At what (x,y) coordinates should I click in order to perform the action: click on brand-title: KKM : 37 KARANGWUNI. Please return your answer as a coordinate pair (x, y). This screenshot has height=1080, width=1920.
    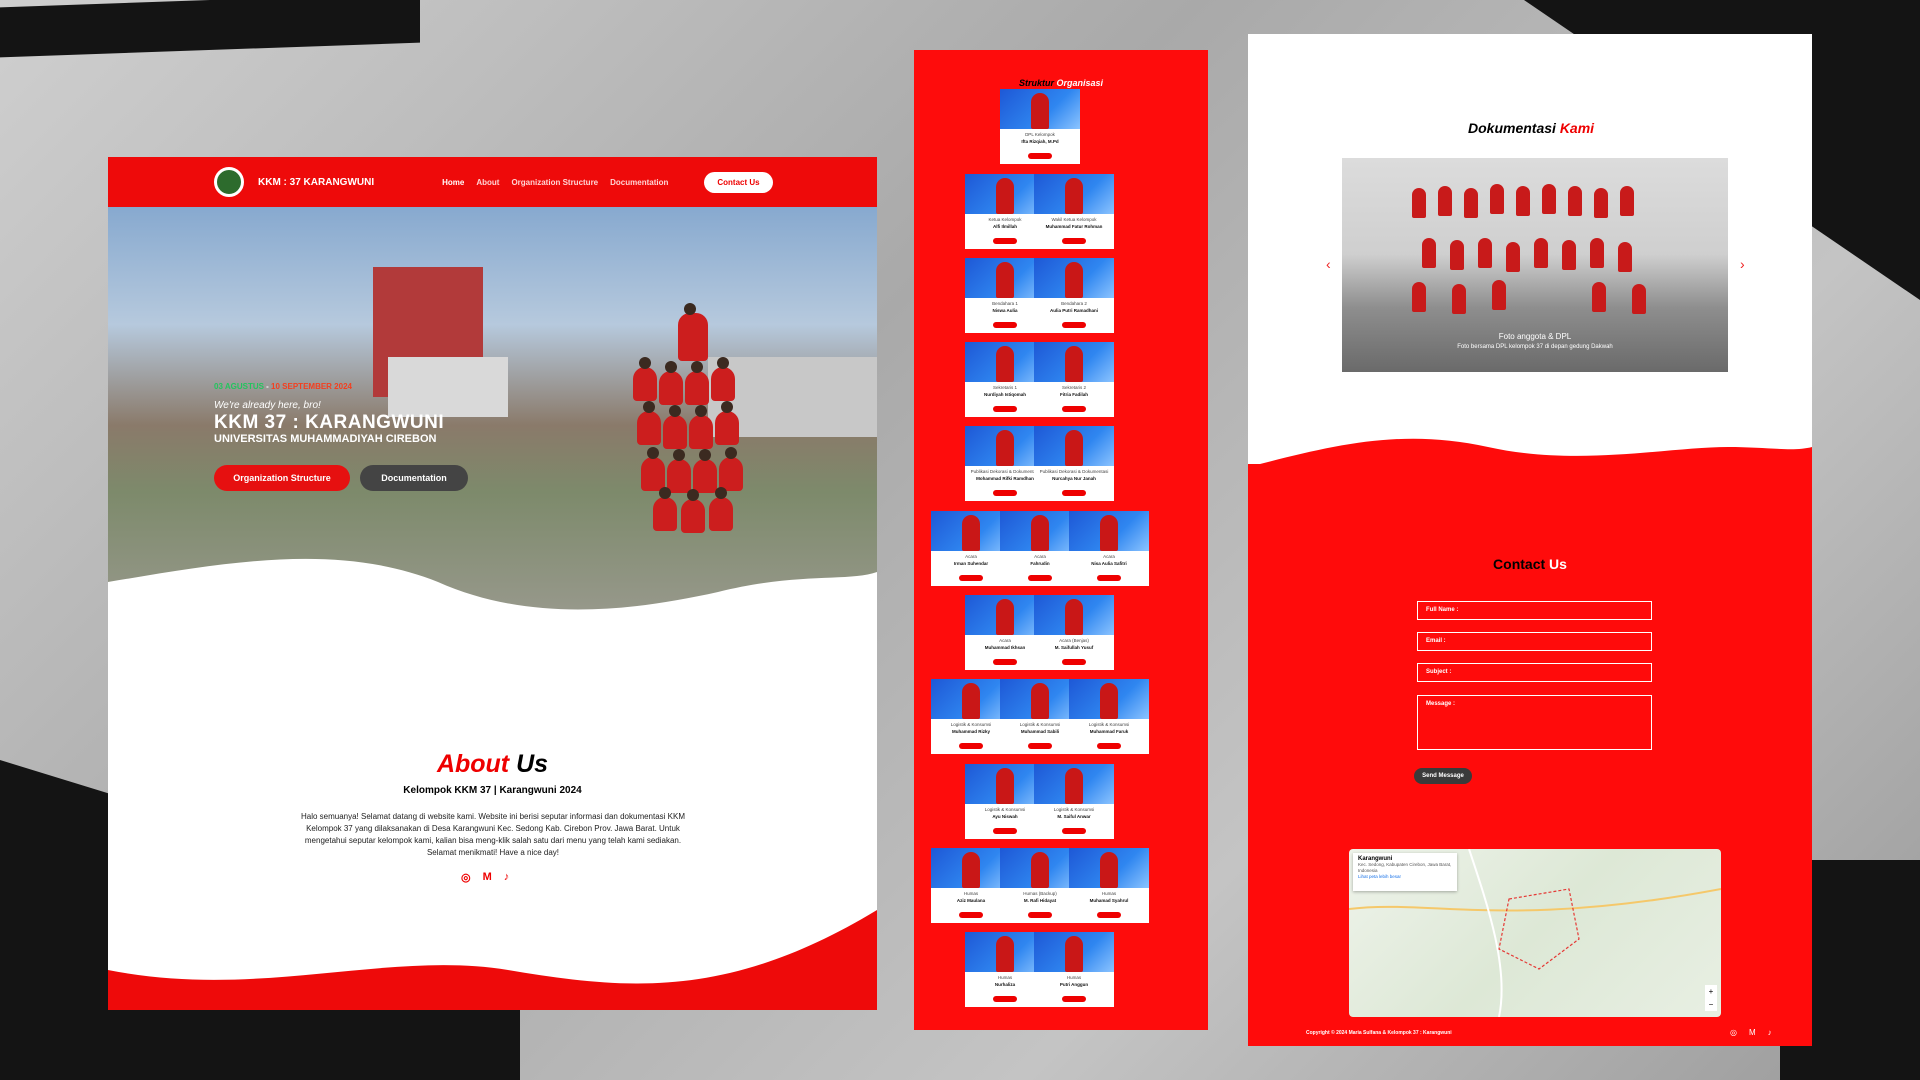
    Looking at the image, I should click on (316, 182).